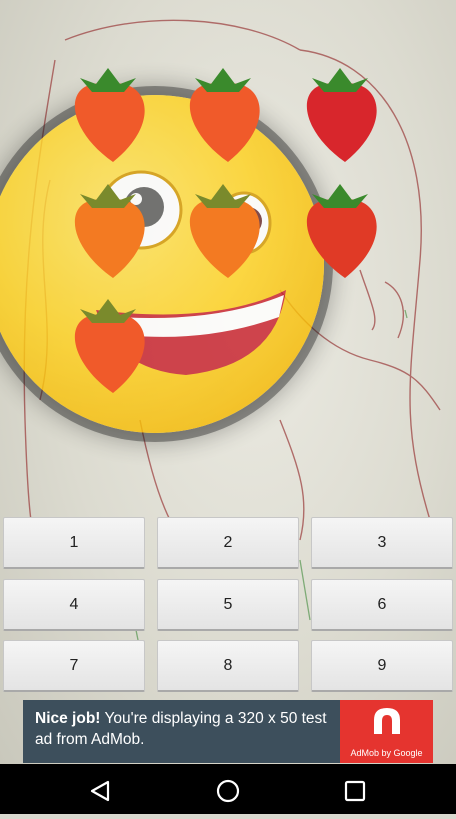 The height and width of the screenshot is (819, 456). What do you see at coordinates (382, 666) in the screenshot?
I see `key-9-button: 9` at bounding box center [382, 666].